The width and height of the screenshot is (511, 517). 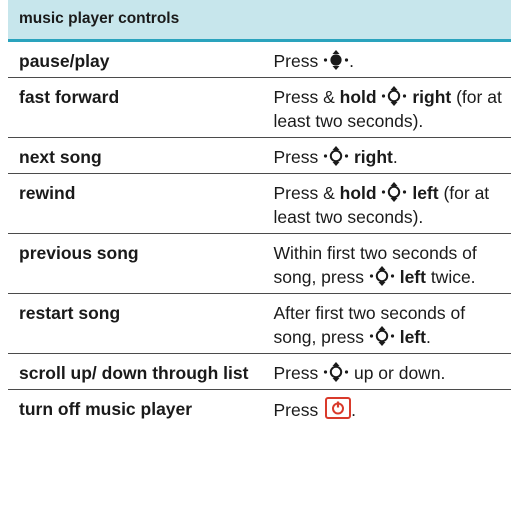 What do you see at coordinates (134, 371) in the screenshot?
I see `row-label: scroll up/ down through list` at bounding box center [134, 371].